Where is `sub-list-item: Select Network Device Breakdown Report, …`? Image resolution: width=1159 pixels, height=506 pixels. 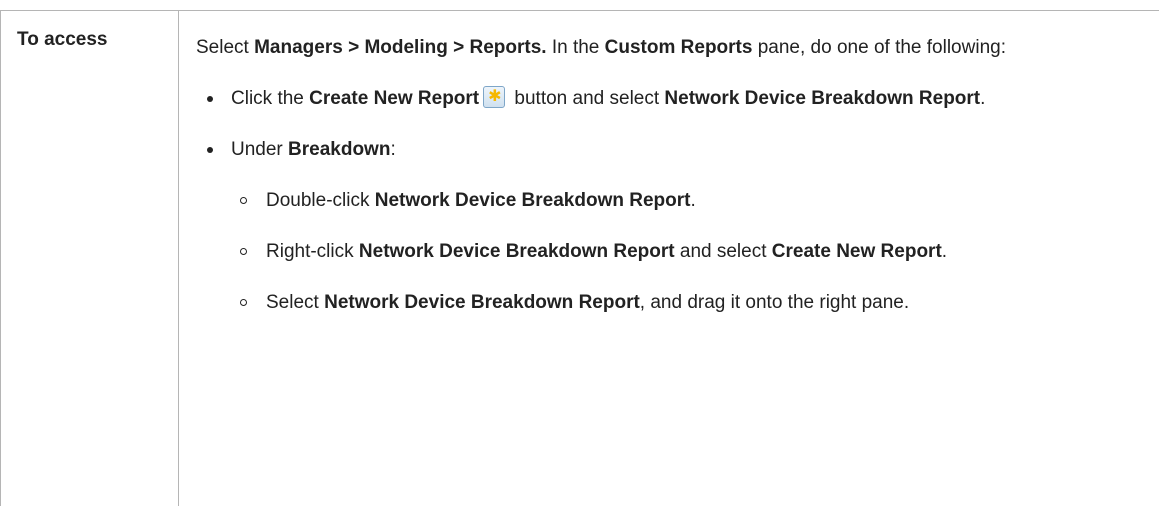 sub-list-item: Select Network Device Breakdown Report, … is located at coordinates (688, 302).